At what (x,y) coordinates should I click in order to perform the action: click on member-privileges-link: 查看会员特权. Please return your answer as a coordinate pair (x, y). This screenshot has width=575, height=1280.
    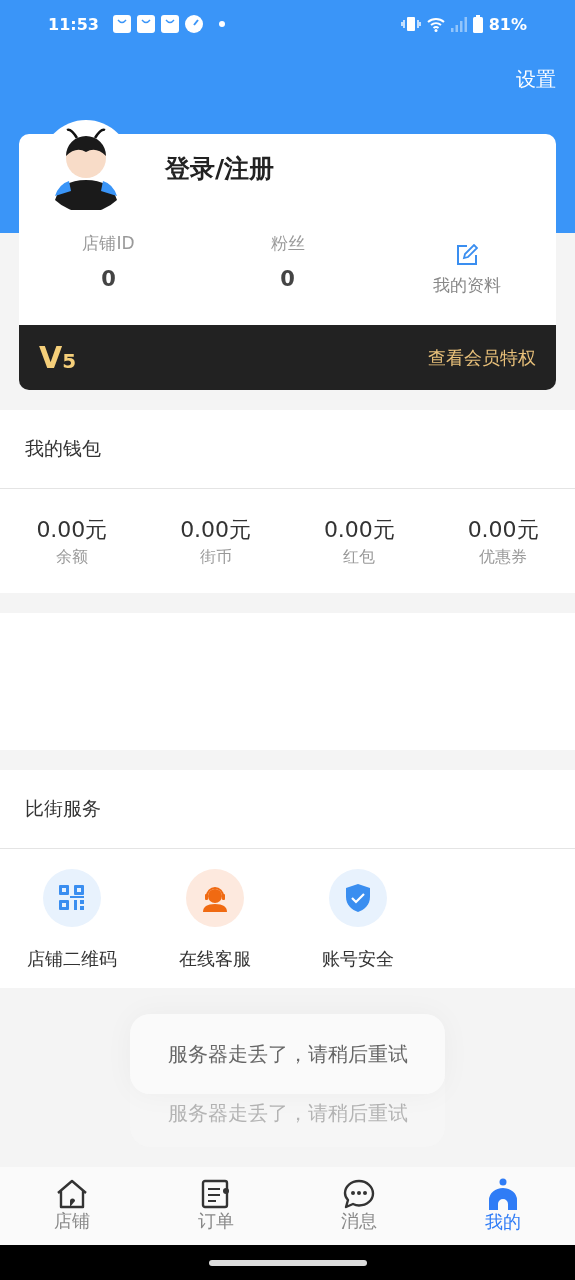
    Looking at the image, I should click on (482, 357).